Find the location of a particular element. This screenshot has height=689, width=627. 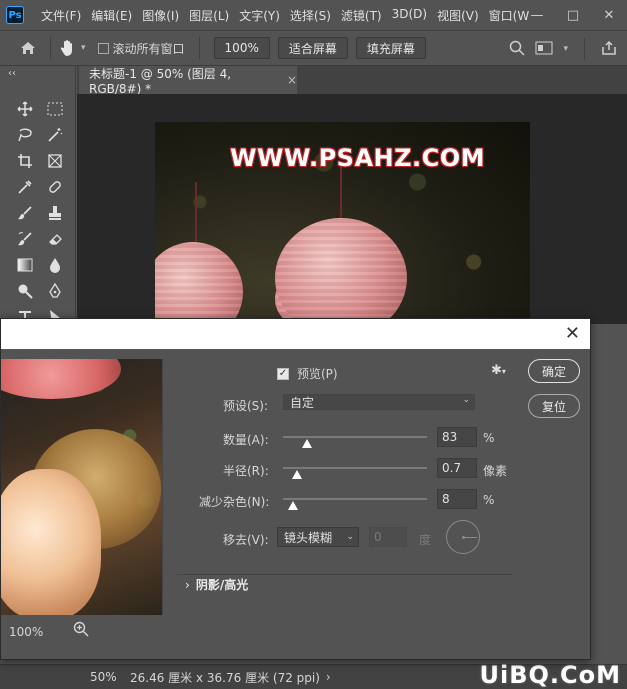

menu-3d: 3D(D) is located at coordinates (409, 15).